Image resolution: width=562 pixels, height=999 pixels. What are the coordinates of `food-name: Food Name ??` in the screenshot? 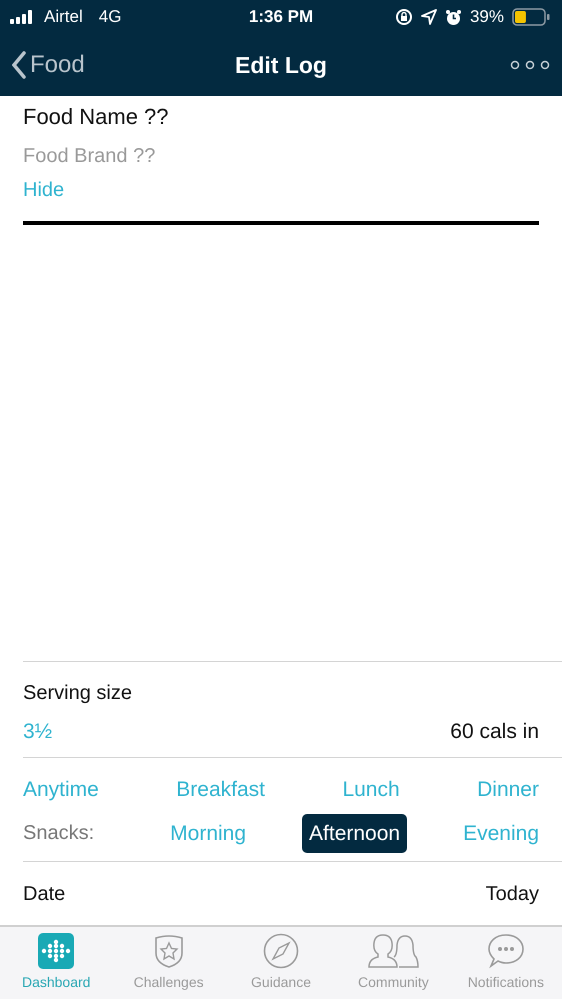 It's located at (96, 117).